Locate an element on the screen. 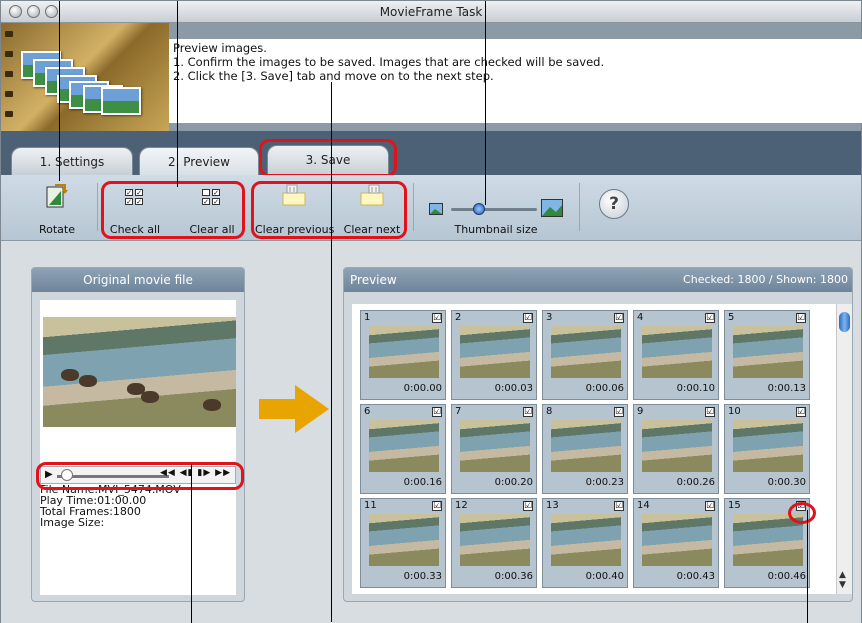 Image resolution: width=862 pixels, height=623 pixels. toolbar: Rotate ✓✓ ✓✓ Check all ✓ ✓✓ Clear all is located at coordinates (431, 208).